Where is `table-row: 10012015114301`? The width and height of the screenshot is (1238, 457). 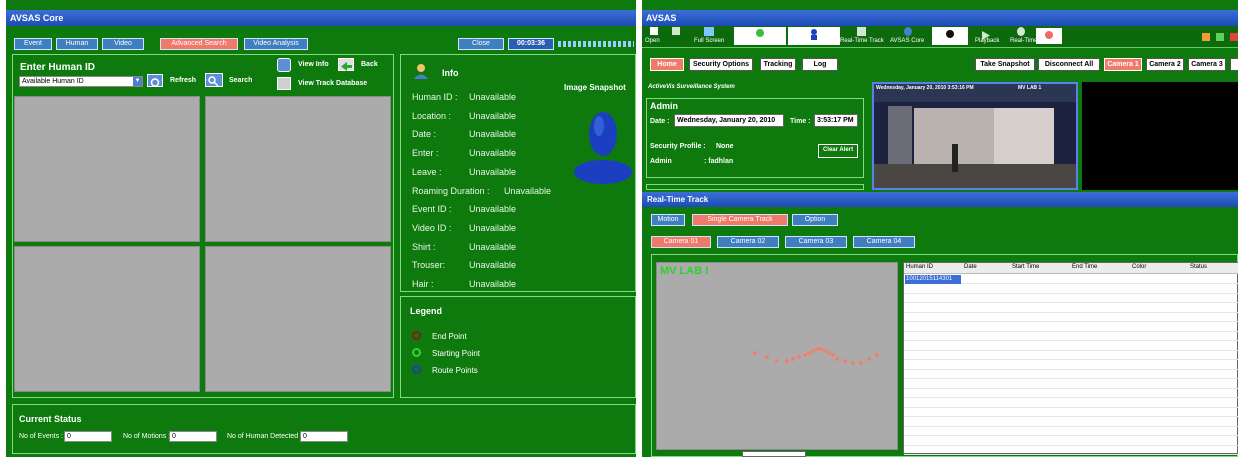
table-row: 10012015114301 is located at coordinates (1071, 279).